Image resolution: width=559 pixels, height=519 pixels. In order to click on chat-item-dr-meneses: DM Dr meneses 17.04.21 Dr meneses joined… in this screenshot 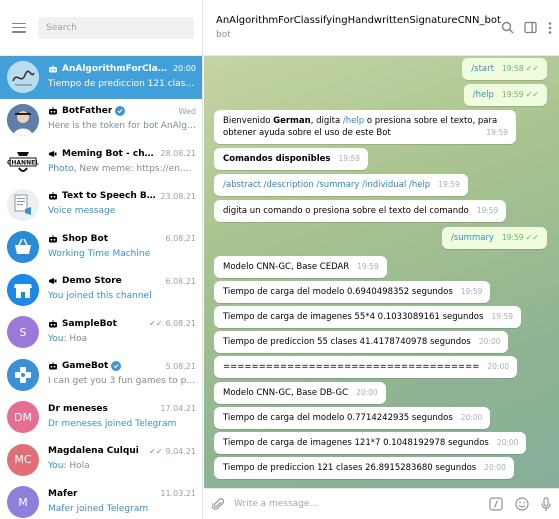, I will do `click(101, 417)`.